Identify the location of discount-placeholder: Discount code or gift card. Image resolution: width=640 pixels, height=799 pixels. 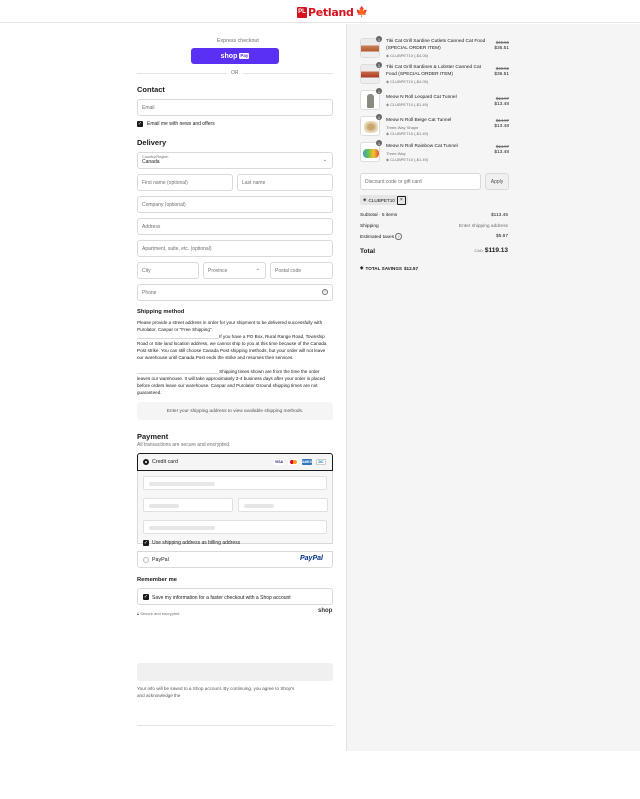
(393, 181).